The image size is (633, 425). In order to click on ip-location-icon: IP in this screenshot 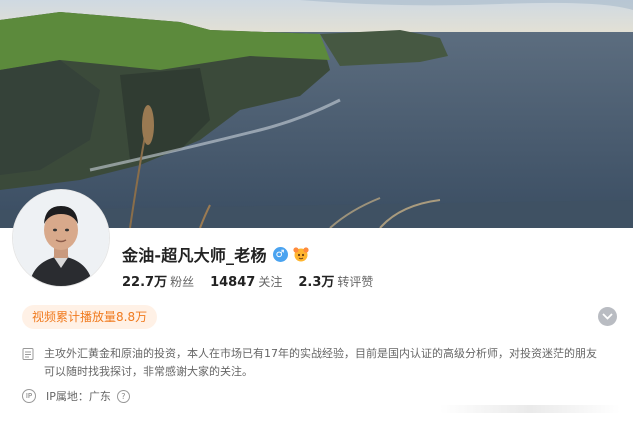, I will do `click(29, 396)`.